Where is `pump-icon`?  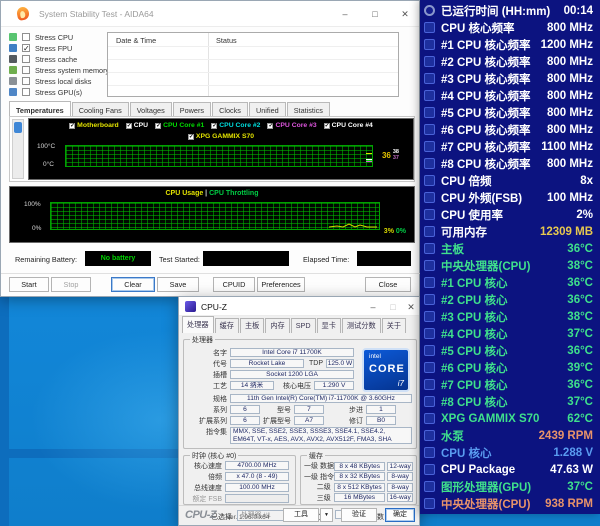
pump-icon is located at coordinates (429, 435).